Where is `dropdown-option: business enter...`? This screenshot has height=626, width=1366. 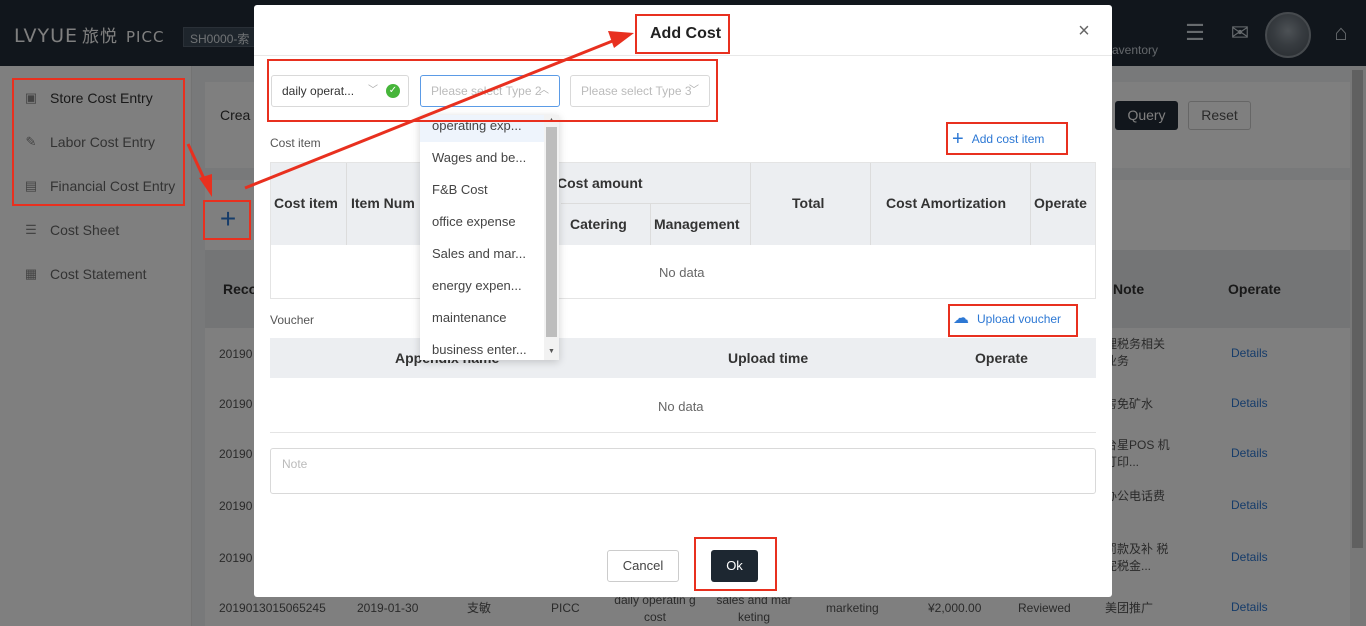
dropdown-option: business enter... is located at coordinates (482, 347).